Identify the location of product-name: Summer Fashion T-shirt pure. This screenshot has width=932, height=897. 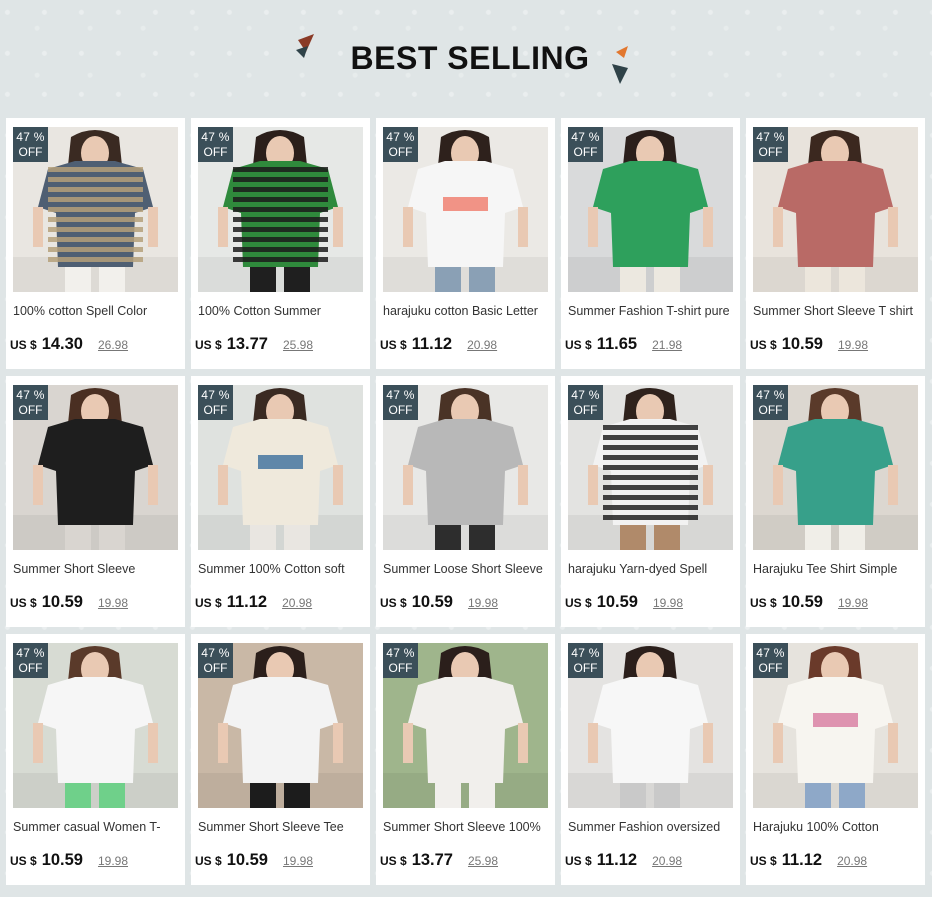
(652, 311).